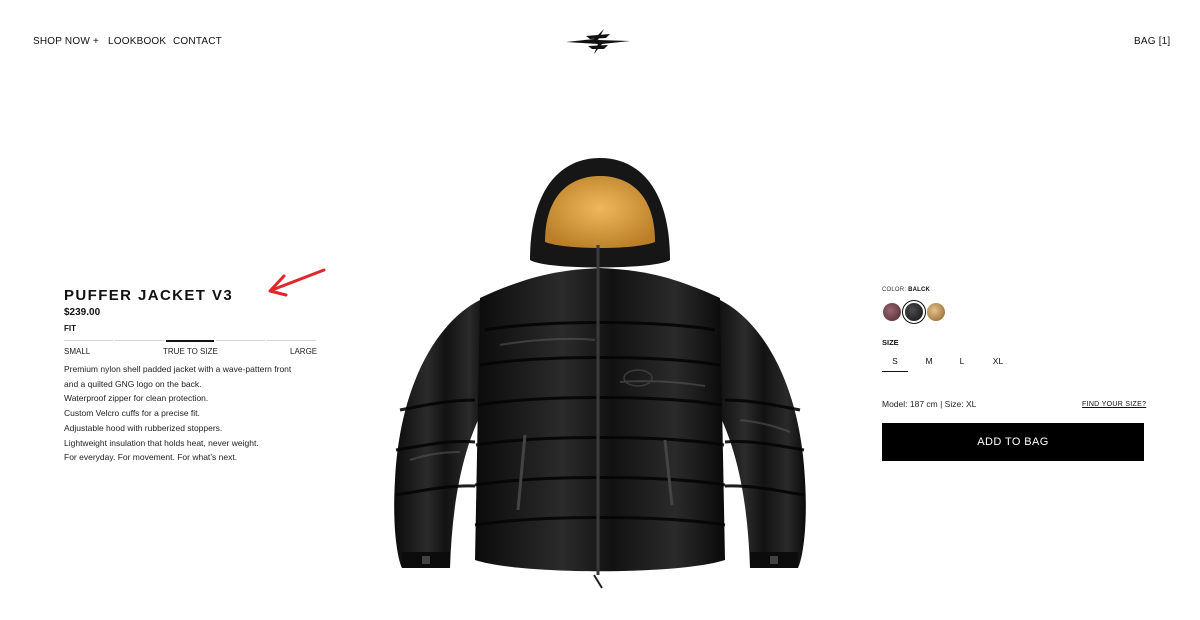  I want to click on bag-link: BAG [1], so click(1152, 41).